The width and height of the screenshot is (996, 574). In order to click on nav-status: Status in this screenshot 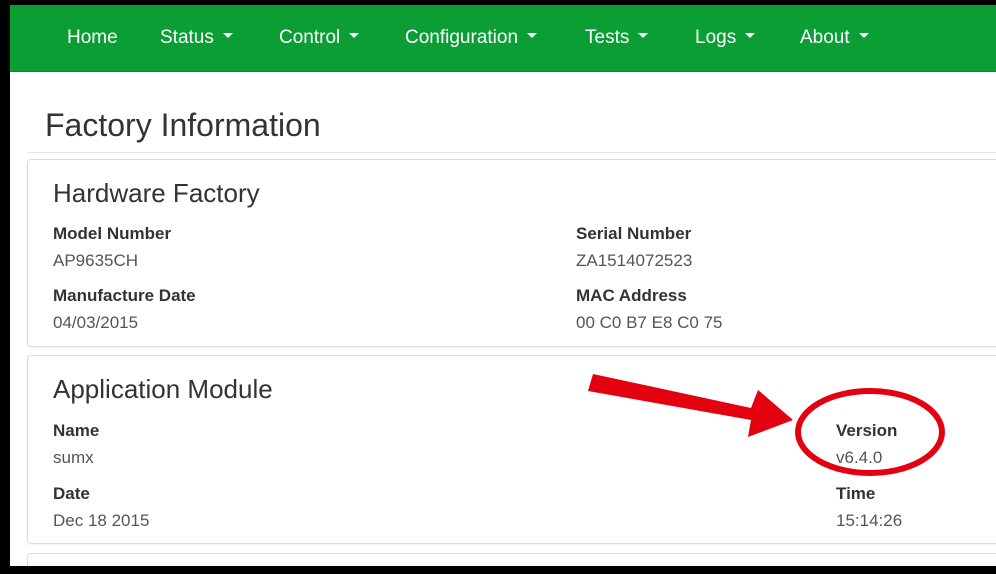, I will do `click(196, 38)`.